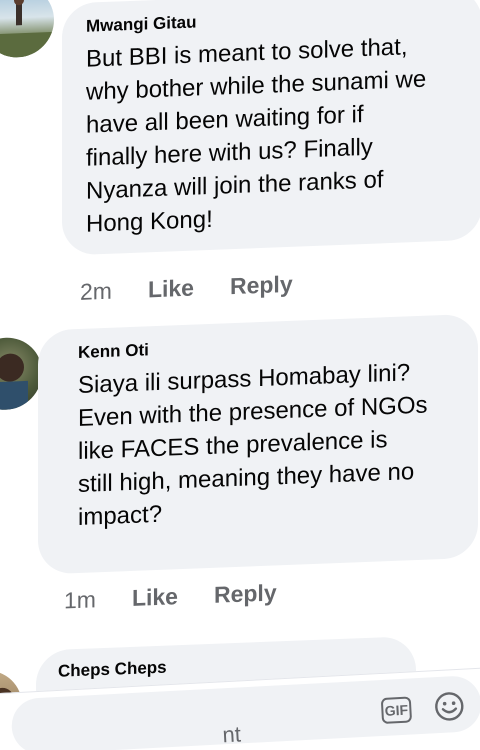  What do you see at coordinates (96, 291) in the screenshot?
I see `comment-timestamp: 2m` at bounding box center [96, 291].